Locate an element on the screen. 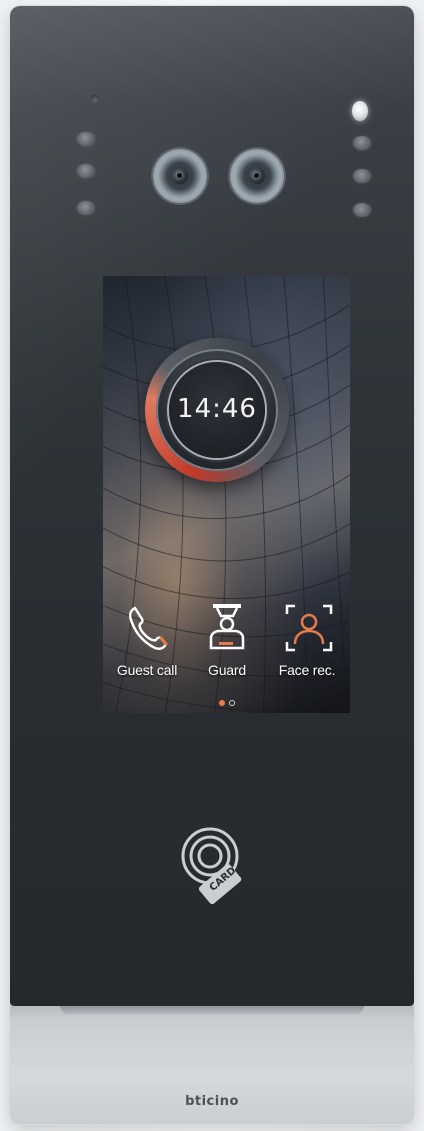  guard-label: Guard is located at coordinates (227, 670).